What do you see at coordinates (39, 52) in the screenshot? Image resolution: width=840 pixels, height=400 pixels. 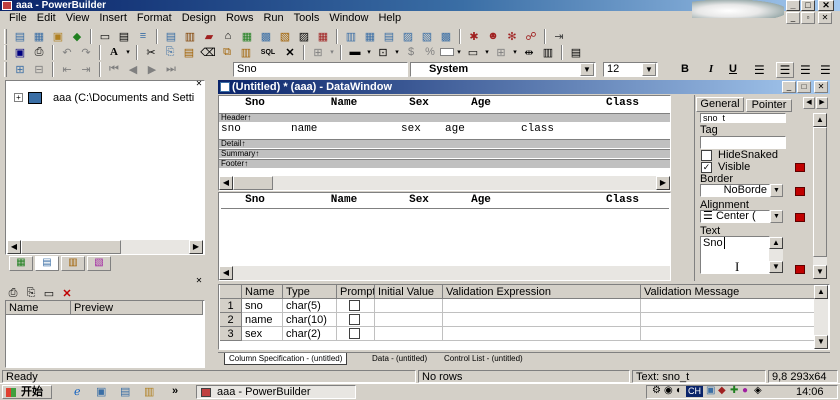 I see `print-icon: ⎙` at bounding box center [39, 52].